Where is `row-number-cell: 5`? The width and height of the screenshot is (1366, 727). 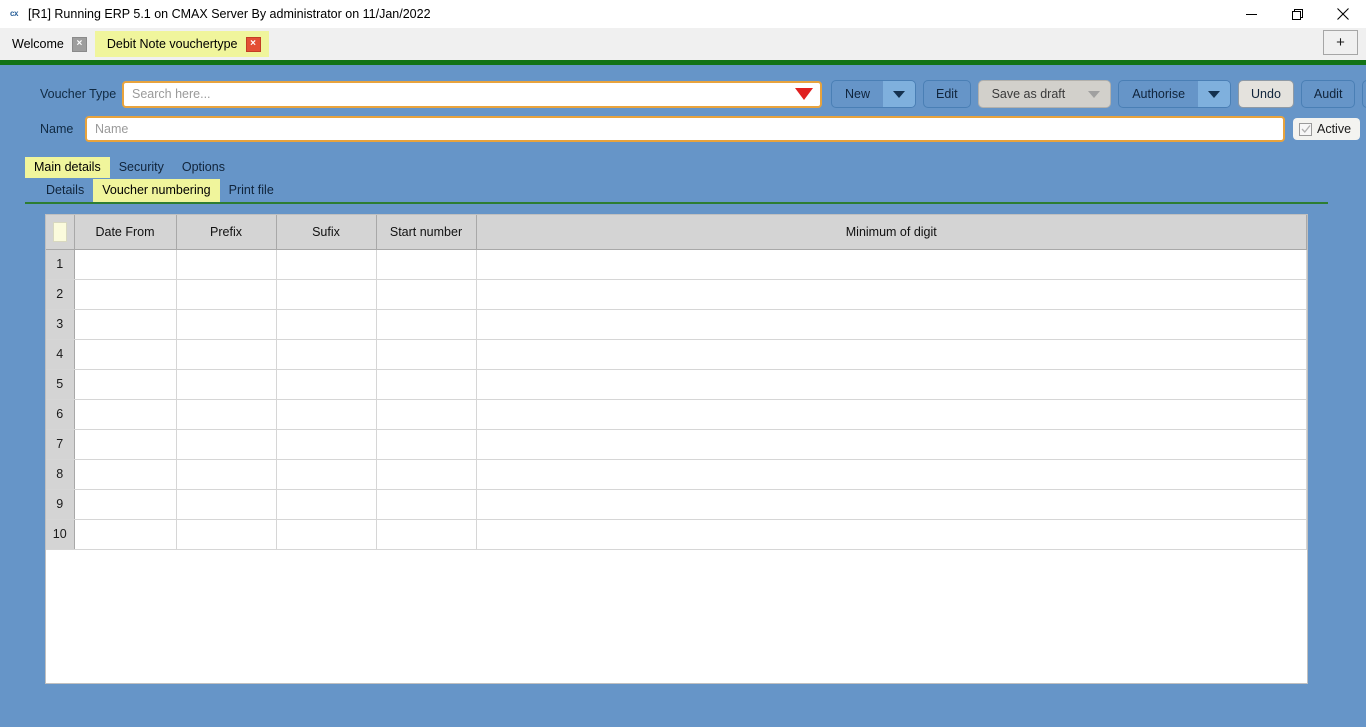 row-number-cell: 5 is located at coordinates (60, 384).